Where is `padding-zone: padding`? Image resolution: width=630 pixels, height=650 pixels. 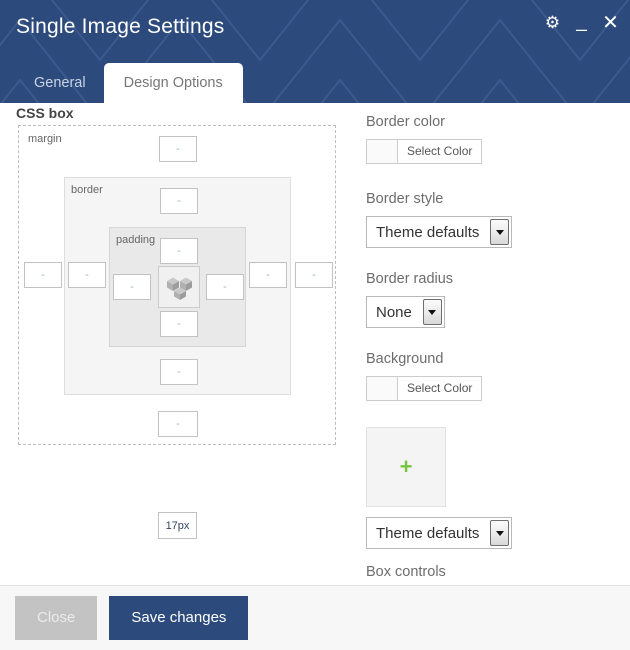 padding-zone: padding is located at coordinates (177, 287).